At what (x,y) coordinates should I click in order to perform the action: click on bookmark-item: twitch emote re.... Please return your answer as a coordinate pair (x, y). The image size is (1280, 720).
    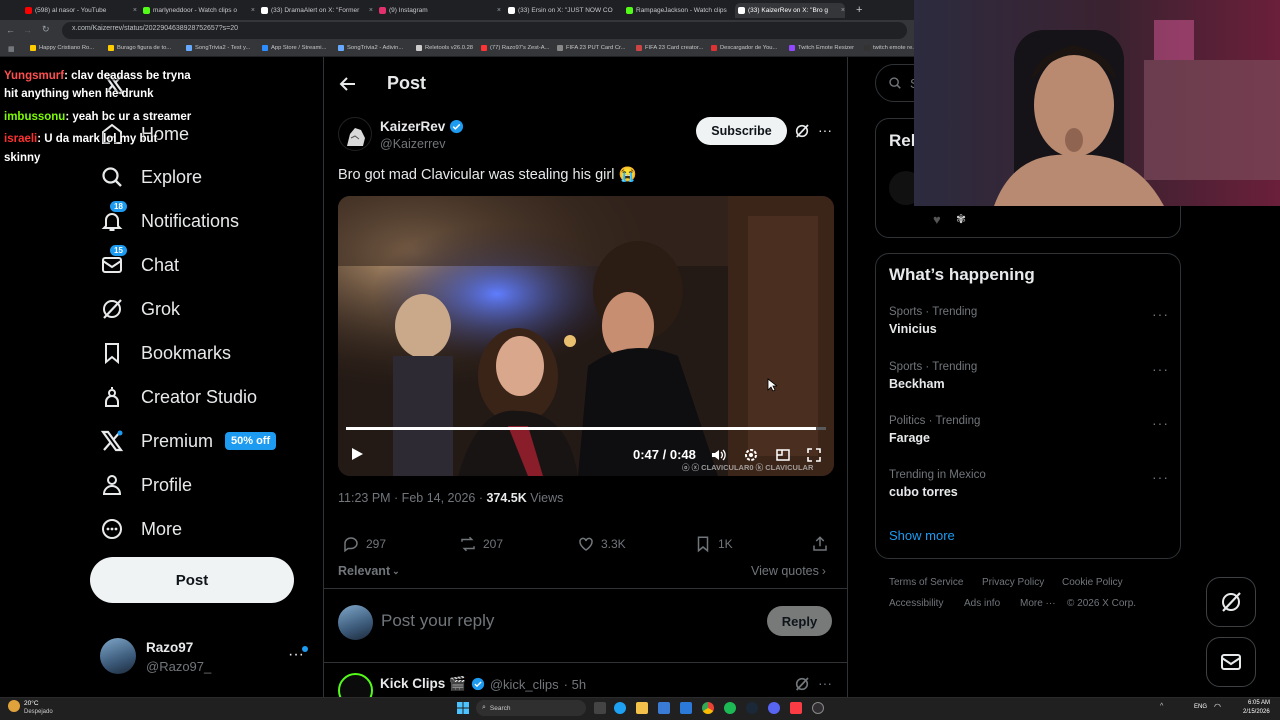
    Looking at the image, I should click on (890, 48).